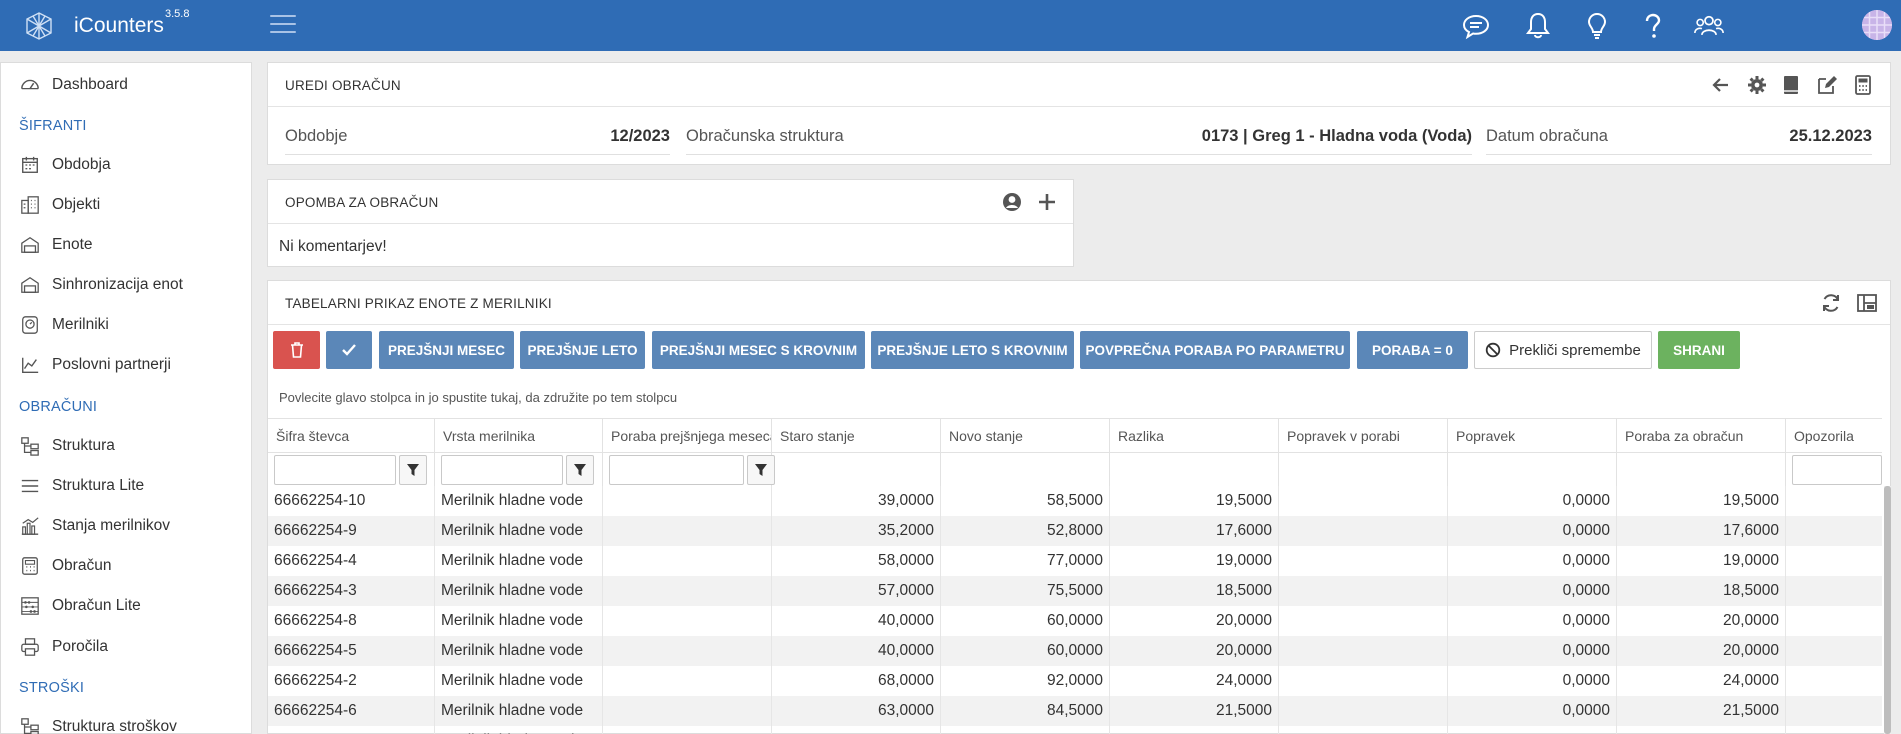 The width and height of the screenshot is (1901, 734). What do you see at coordinates (972, 350) in the screenshot?
I see `prev-year-roof-button: PREJŠNJE LETO S KROVNIM` at bounding box center [972, 350].